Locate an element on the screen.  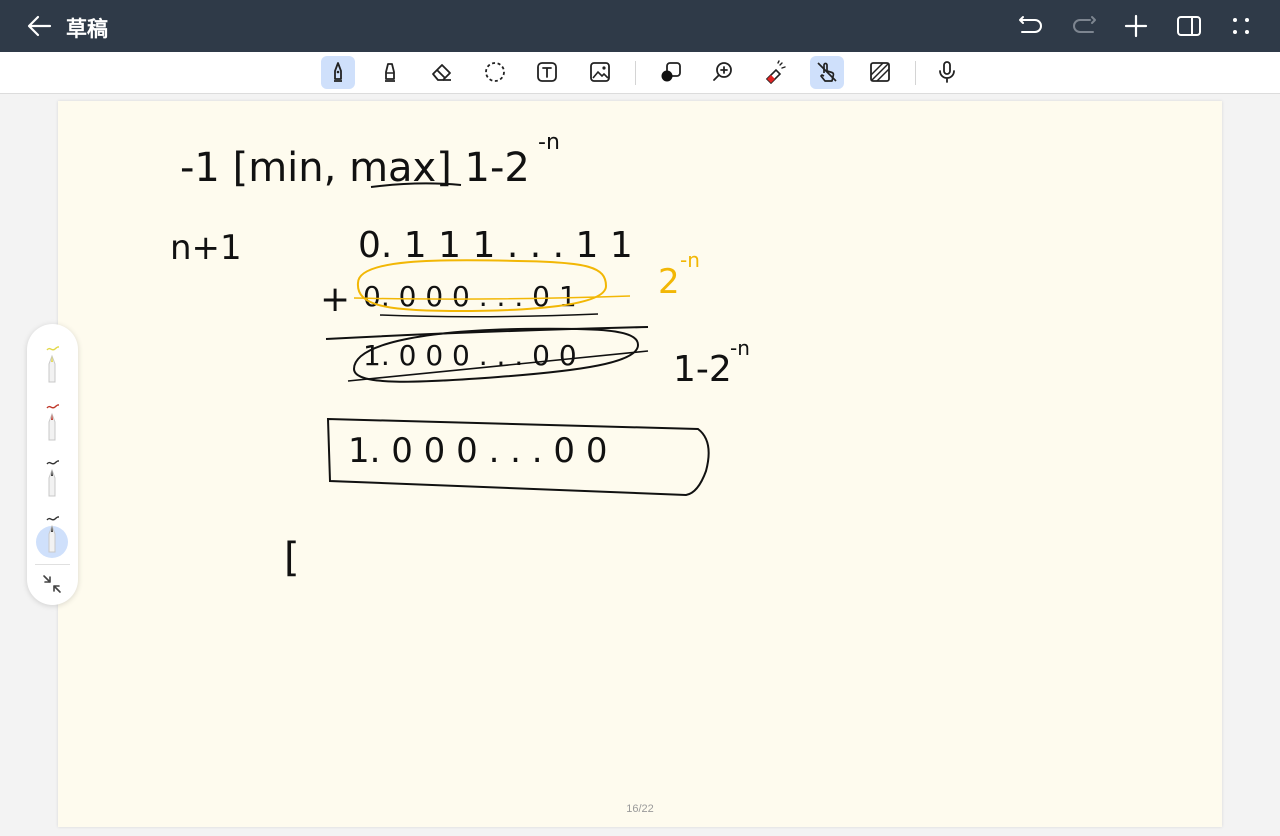
laser-pointer-icon is located at coordinates (775, 72).